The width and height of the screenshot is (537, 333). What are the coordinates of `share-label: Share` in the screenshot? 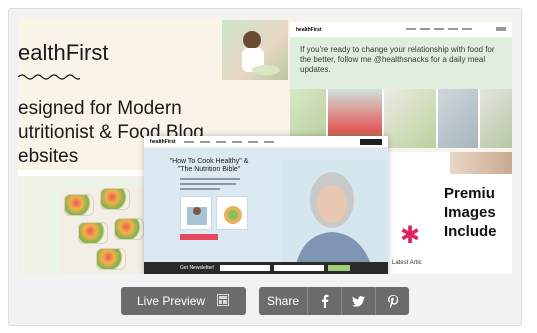 It's located at (283, 301).